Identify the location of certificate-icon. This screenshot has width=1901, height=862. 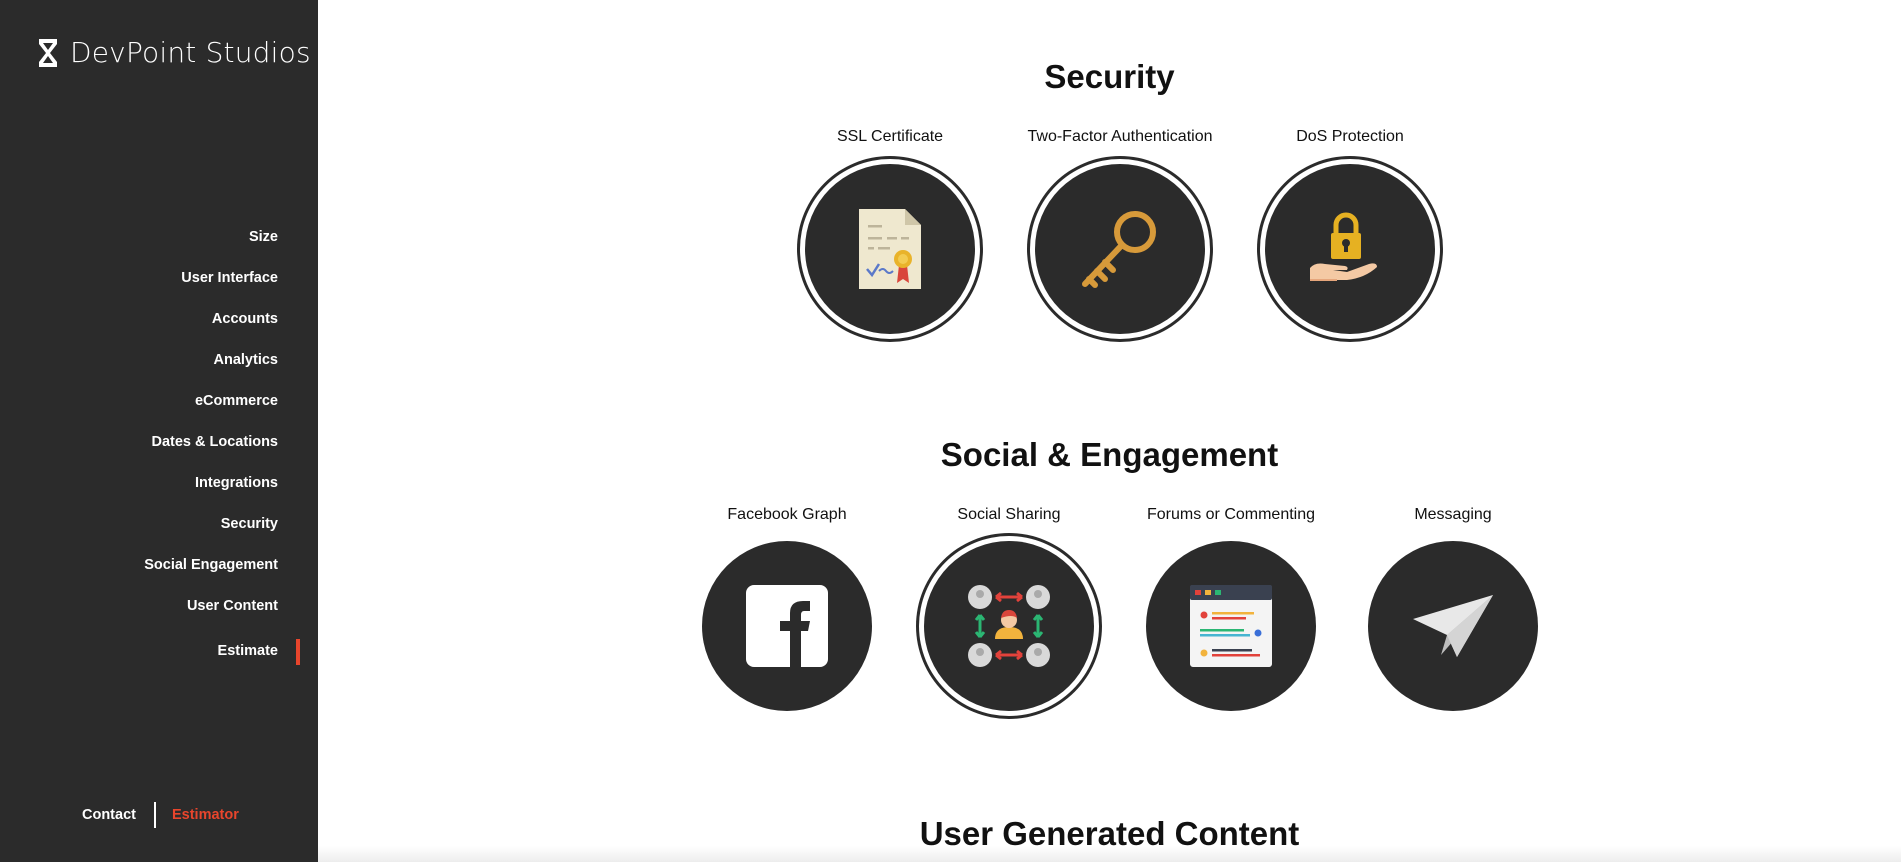
(890, 249).